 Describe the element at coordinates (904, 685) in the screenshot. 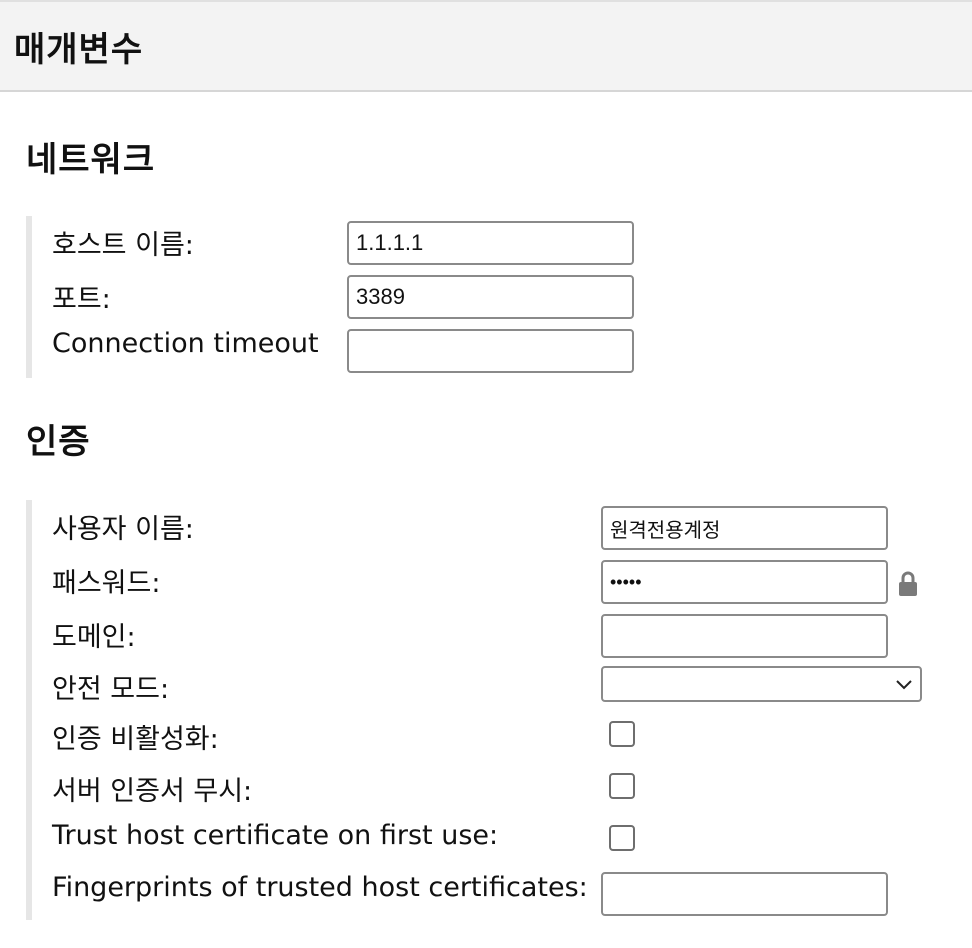

I see `chevron-down-icon` at that location.